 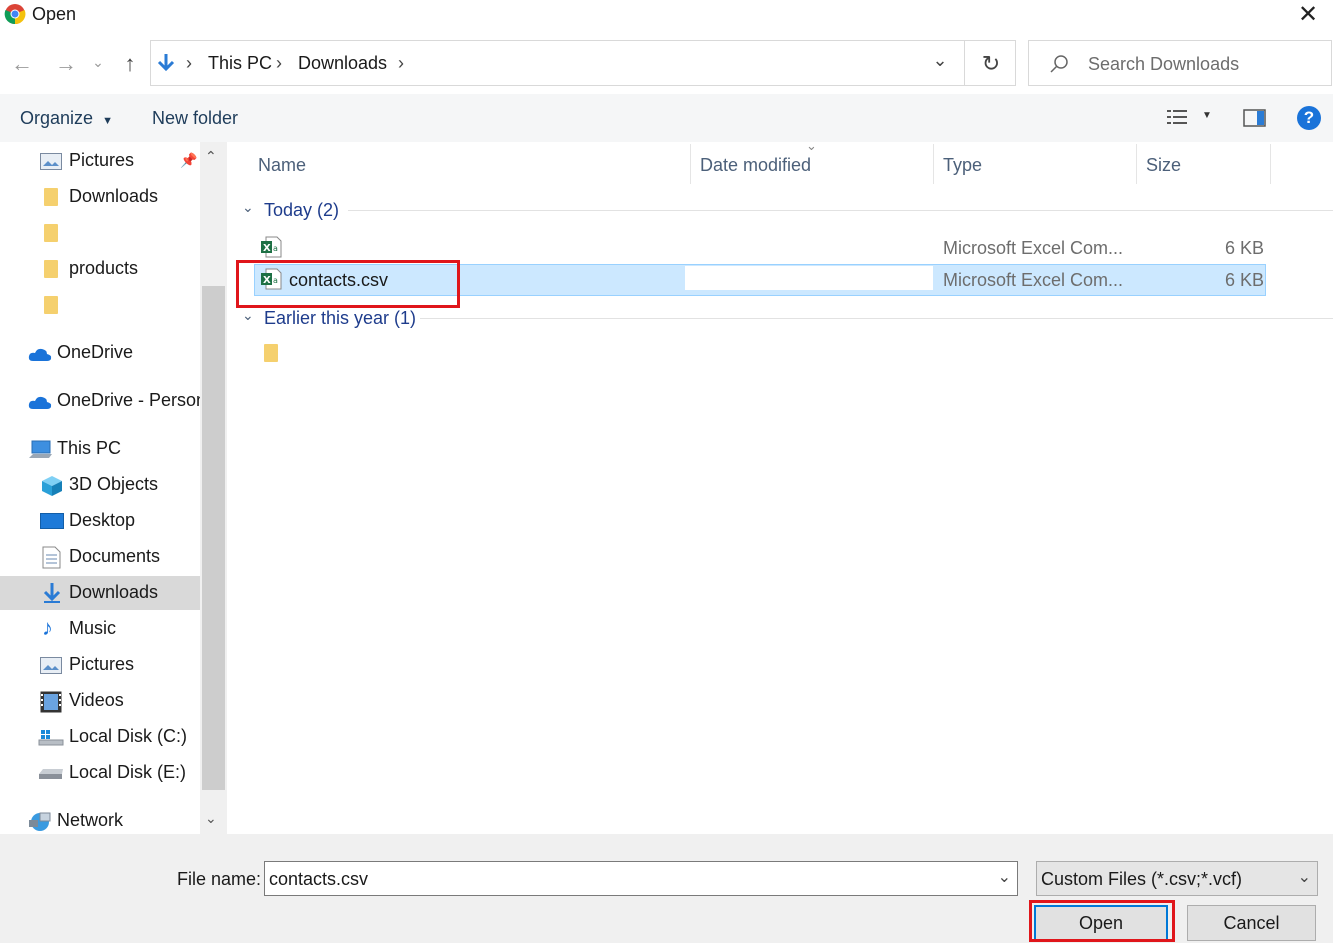 I want to click on new-folder-button: New folder, so click(x=195, y=118).